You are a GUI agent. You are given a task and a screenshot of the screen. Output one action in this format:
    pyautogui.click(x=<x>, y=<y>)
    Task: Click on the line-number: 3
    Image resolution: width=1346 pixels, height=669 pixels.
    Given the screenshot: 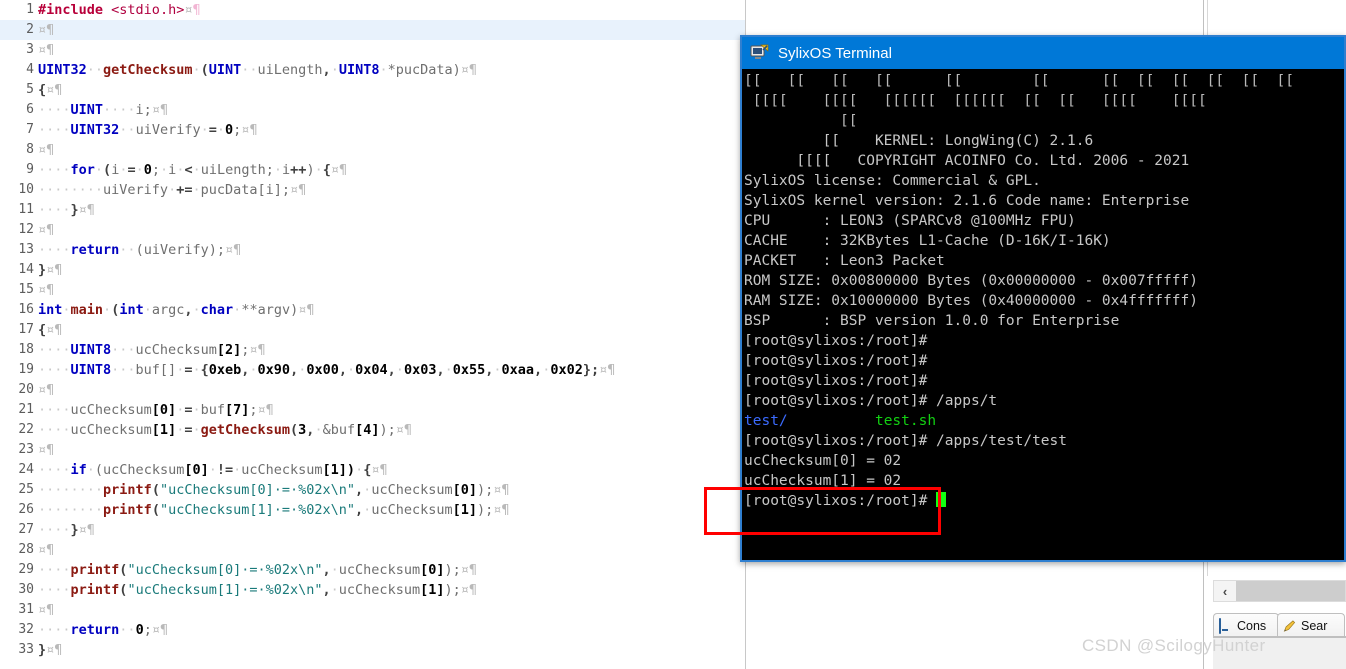 What is the action you would take?
    pyautogui.click(x=30, y=49)
    